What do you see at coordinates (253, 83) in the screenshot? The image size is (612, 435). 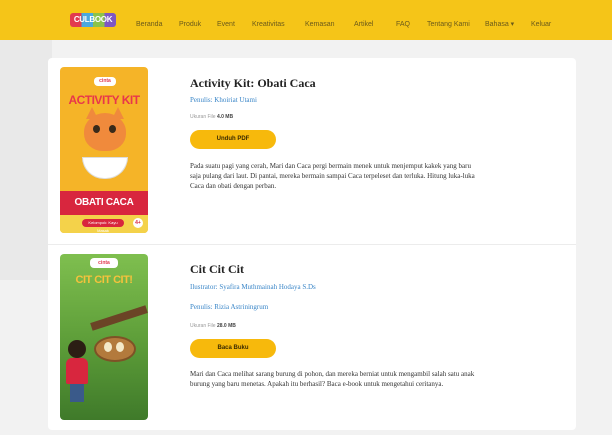 I see `book-title: Activity Kit: Obati Caca` at bounding box center [253, 83].